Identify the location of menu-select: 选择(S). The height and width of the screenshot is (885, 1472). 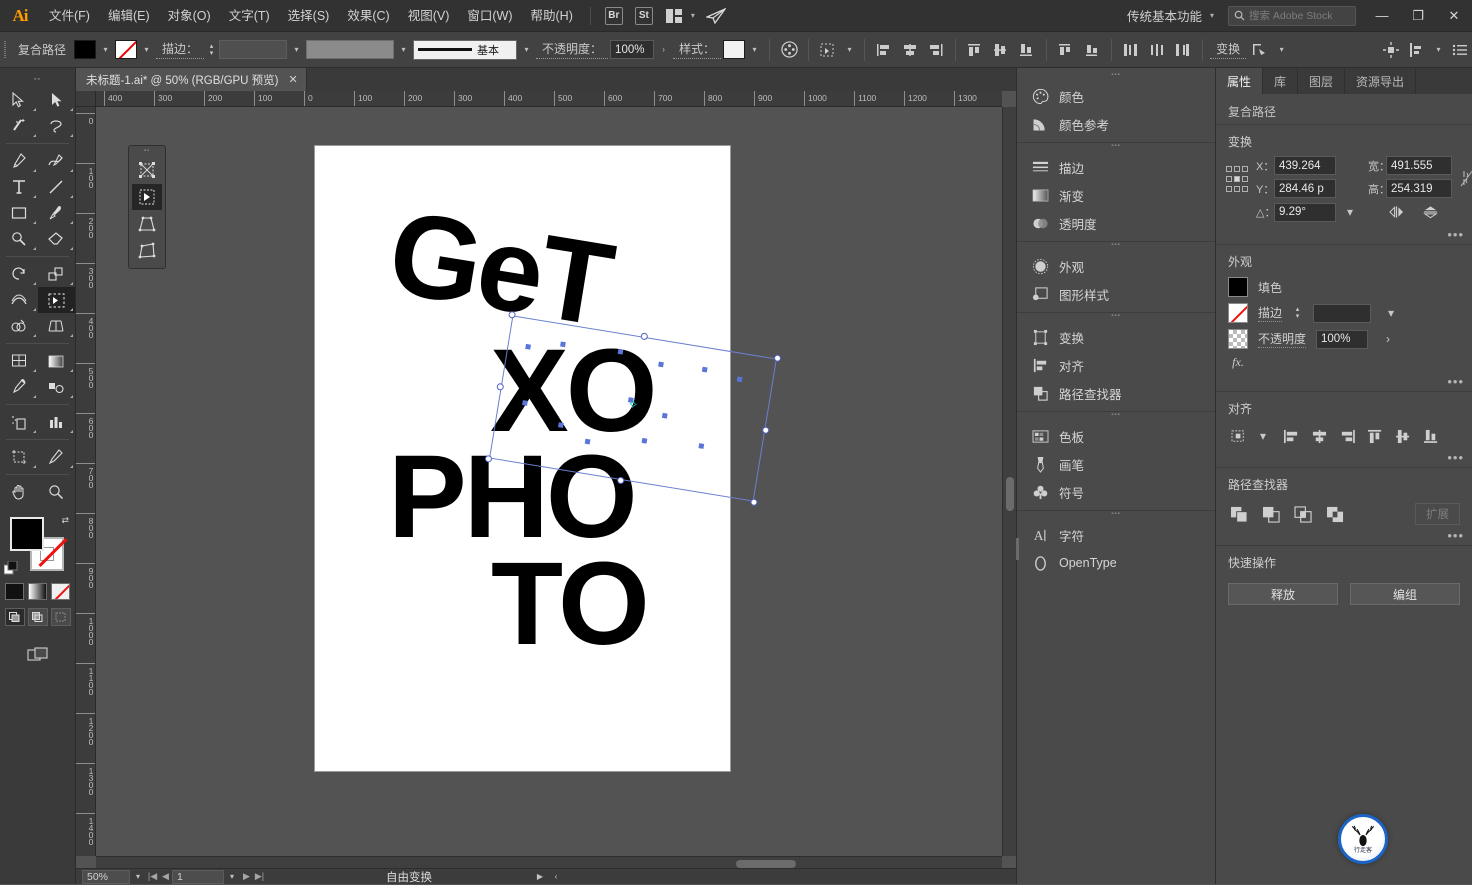
(309, 16).